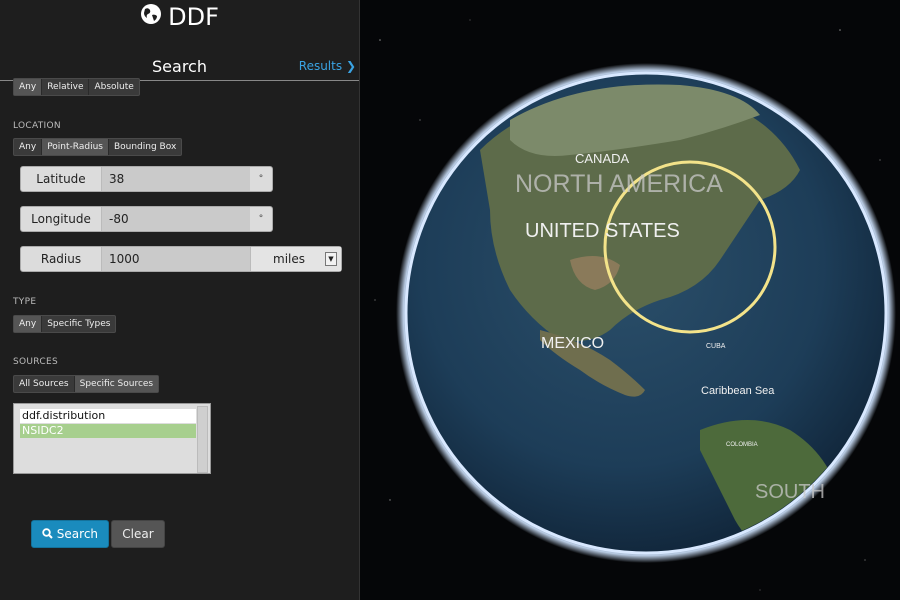 This screenshot has width=900, height=600. What do you see at coordinates (28, 147) in the screenshot?
I see `location-option-any: Any` at bounding box center [28, 147].